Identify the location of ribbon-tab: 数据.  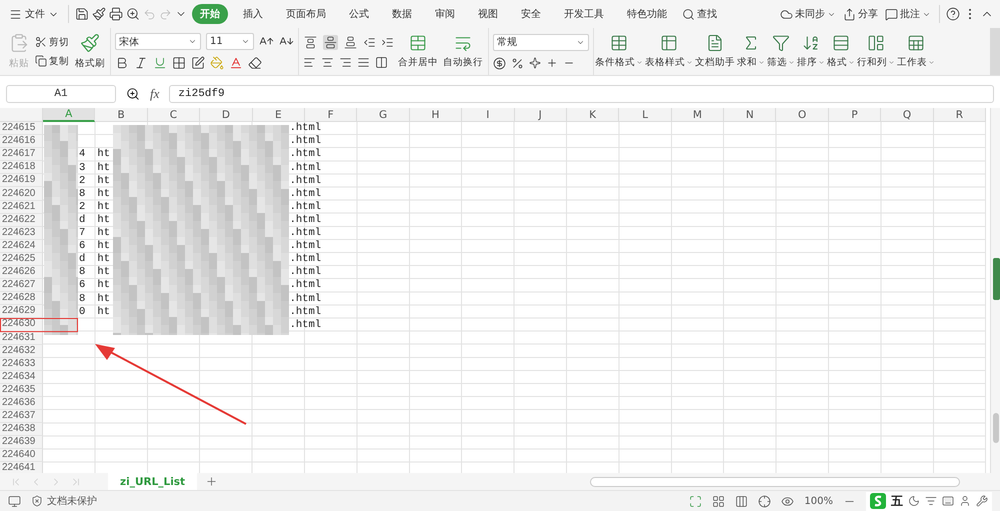
(402, 14).